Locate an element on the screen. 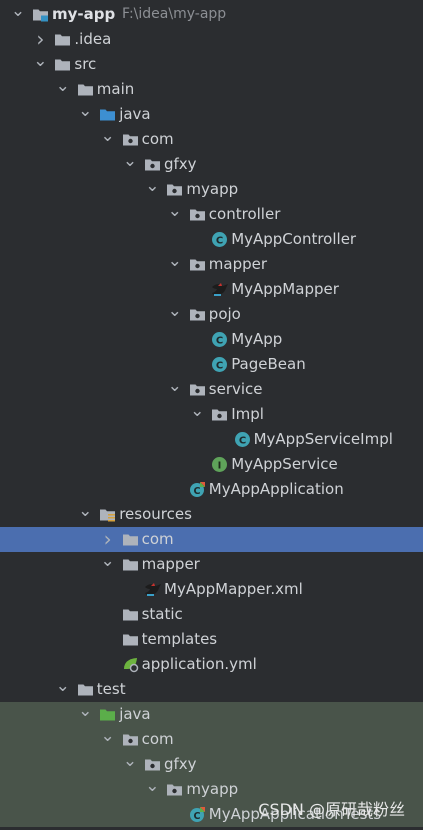 The image size is (423, 830). tree-item-label: MyApp is located at coordinates (257, 339).